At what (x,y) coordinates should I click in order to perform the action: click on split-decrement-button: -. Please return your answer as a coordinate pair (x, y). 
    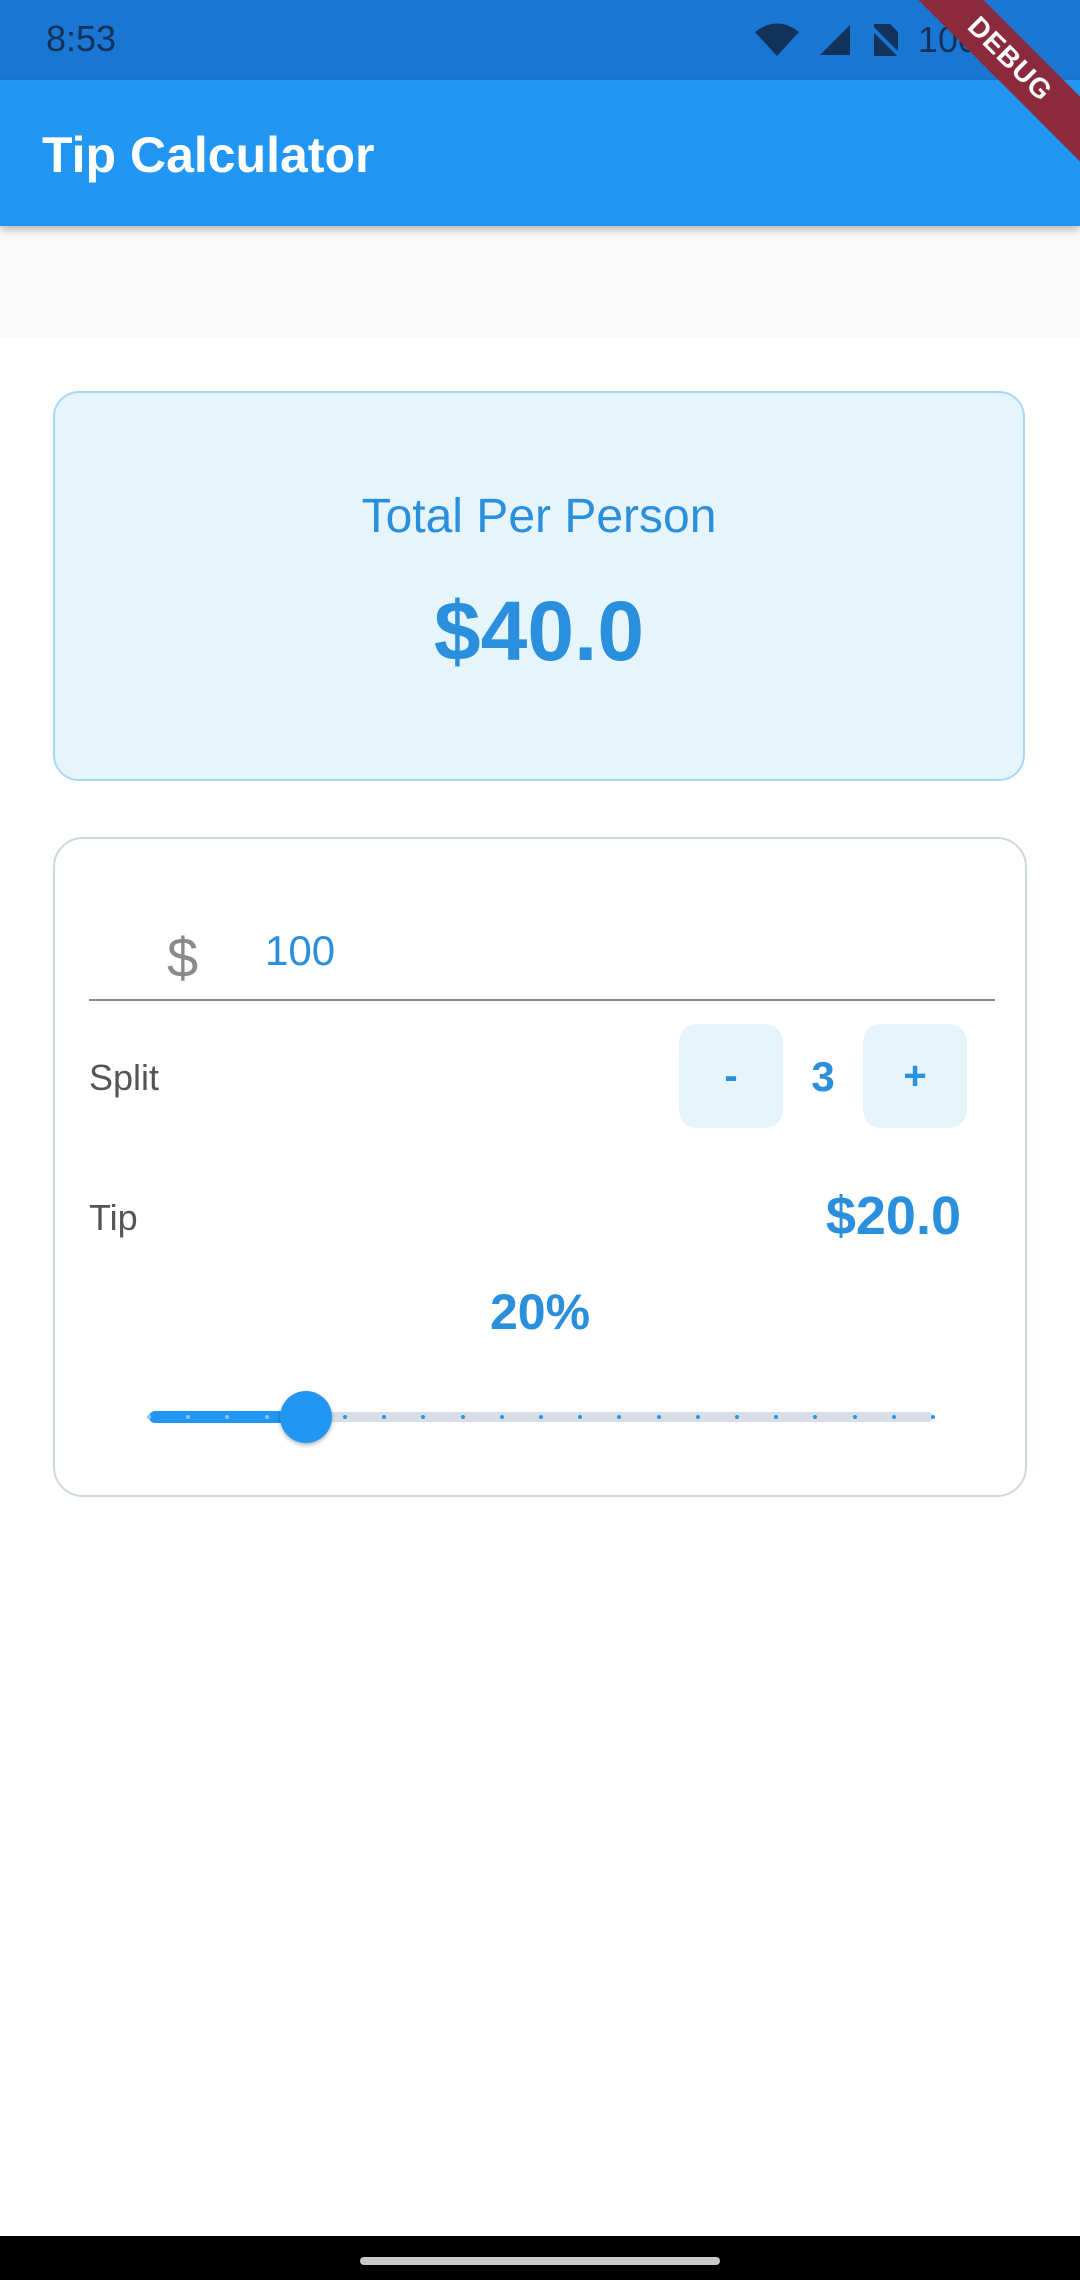
    Looking at the image, I should click on (731, 1076).